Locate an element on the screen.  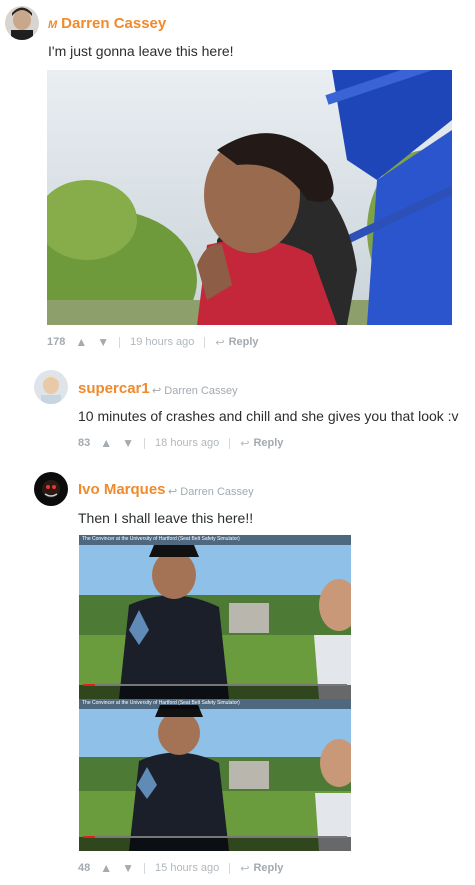
comment-author: supercar1 is located at coordinates (114, 388).